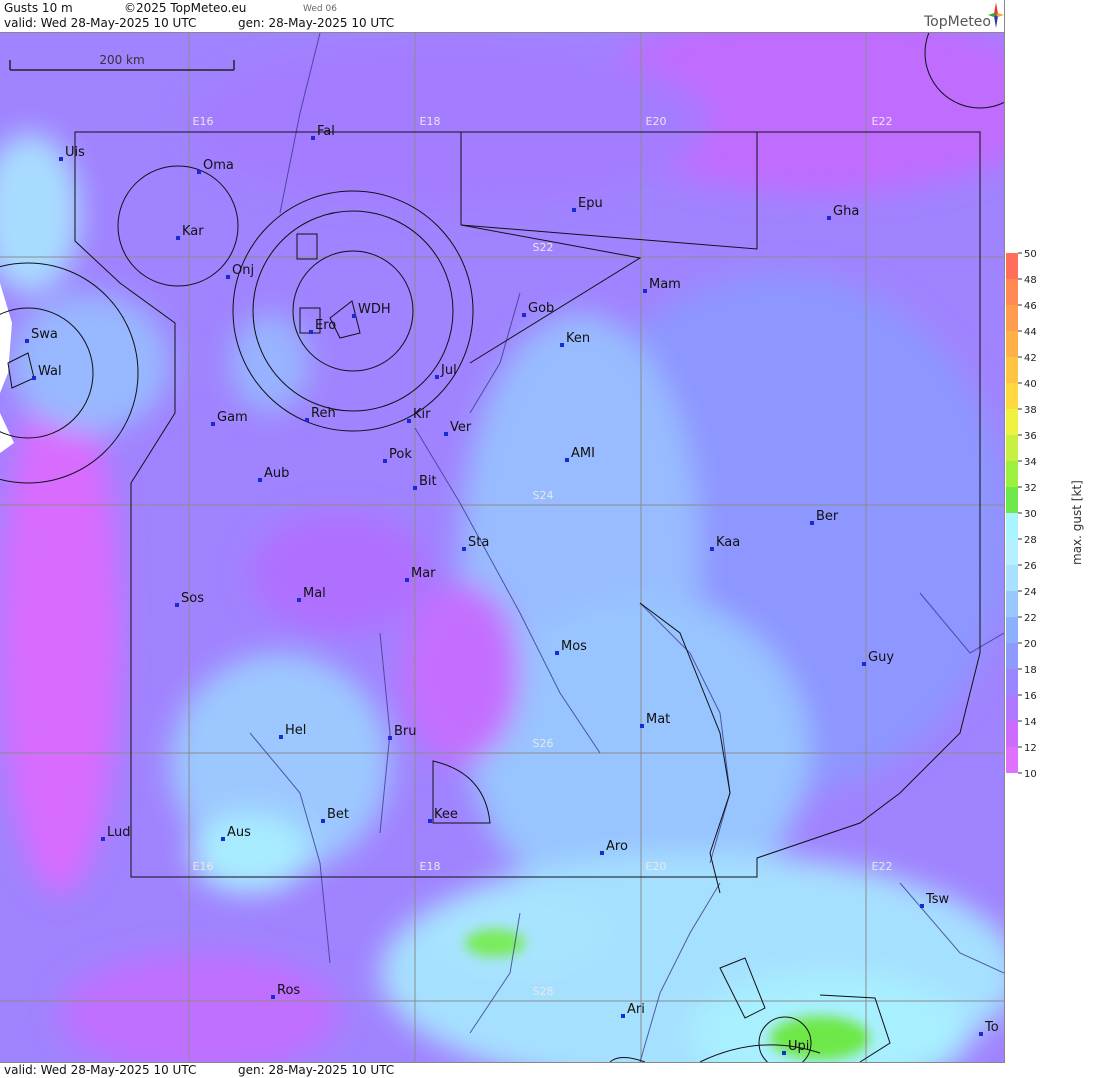  Describe the element at coordinates (316, 1070) in the screenshot. I see `footer-generated-time: gen: 28-May-2025 10 UTC` at that location.